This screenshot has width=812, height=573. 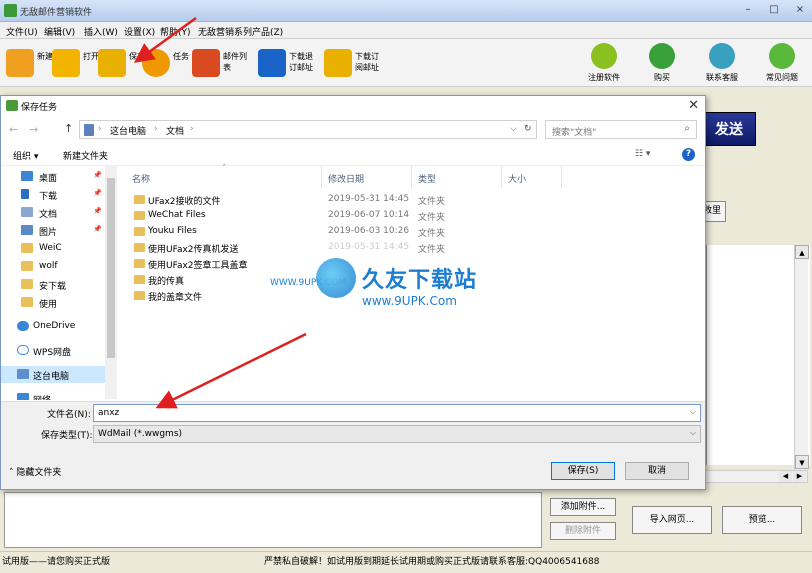 I want to click on breadcrumb-docs: 文档, so click(x=175, y=130).